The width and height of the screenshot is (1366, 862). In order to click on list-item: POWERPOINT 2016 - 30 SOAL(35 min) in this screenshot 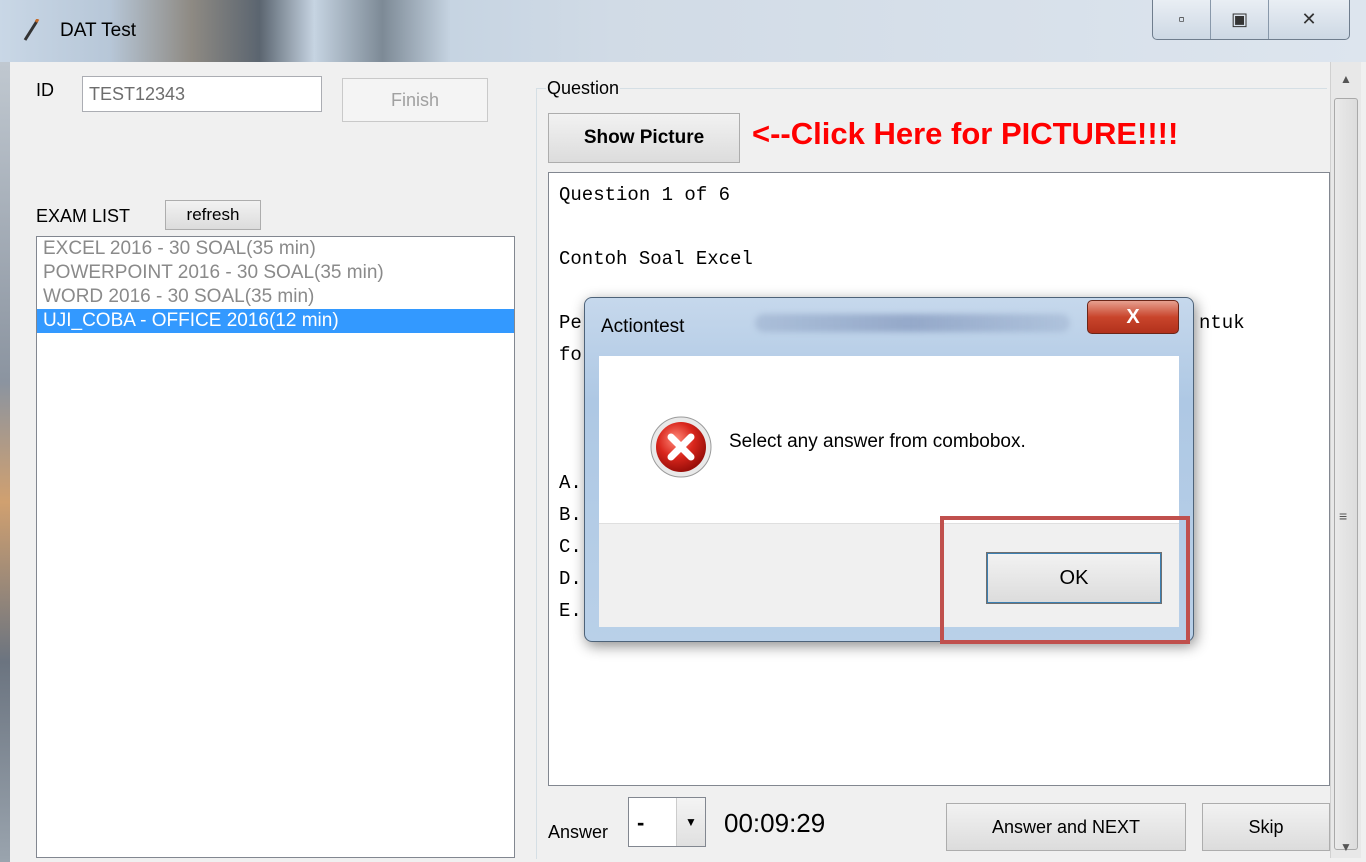, I will do `click(275, 273)`.